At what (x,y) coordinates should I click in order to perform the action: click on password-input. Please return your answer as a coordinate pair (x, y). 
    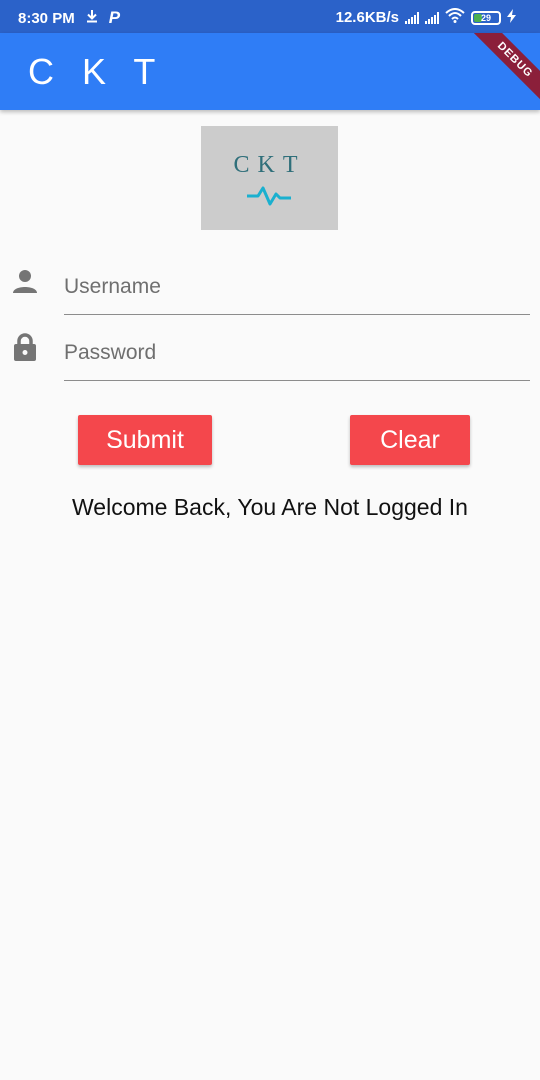
    Looking at the image, I should click on (297, 353).